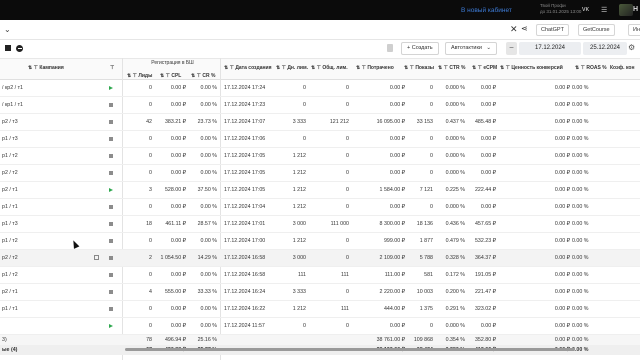 This screenshot has height=360, width=640. What do you see at coordinates (531, 68) in the screenshot?
I see `col-conv-value: ⇅ ⊤ Ценность конверсий` at bounding box center [531, 68].